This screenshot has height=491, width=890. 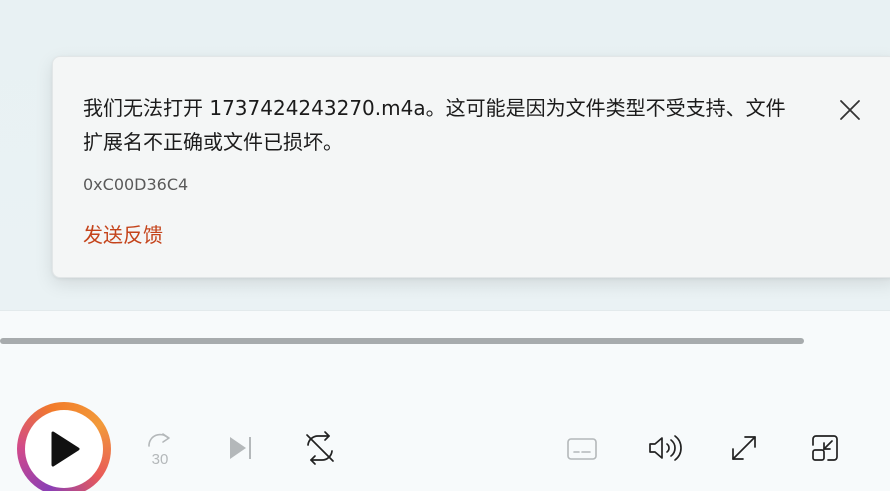 I want to click on play-button-inner, so click(x=64, y=449).